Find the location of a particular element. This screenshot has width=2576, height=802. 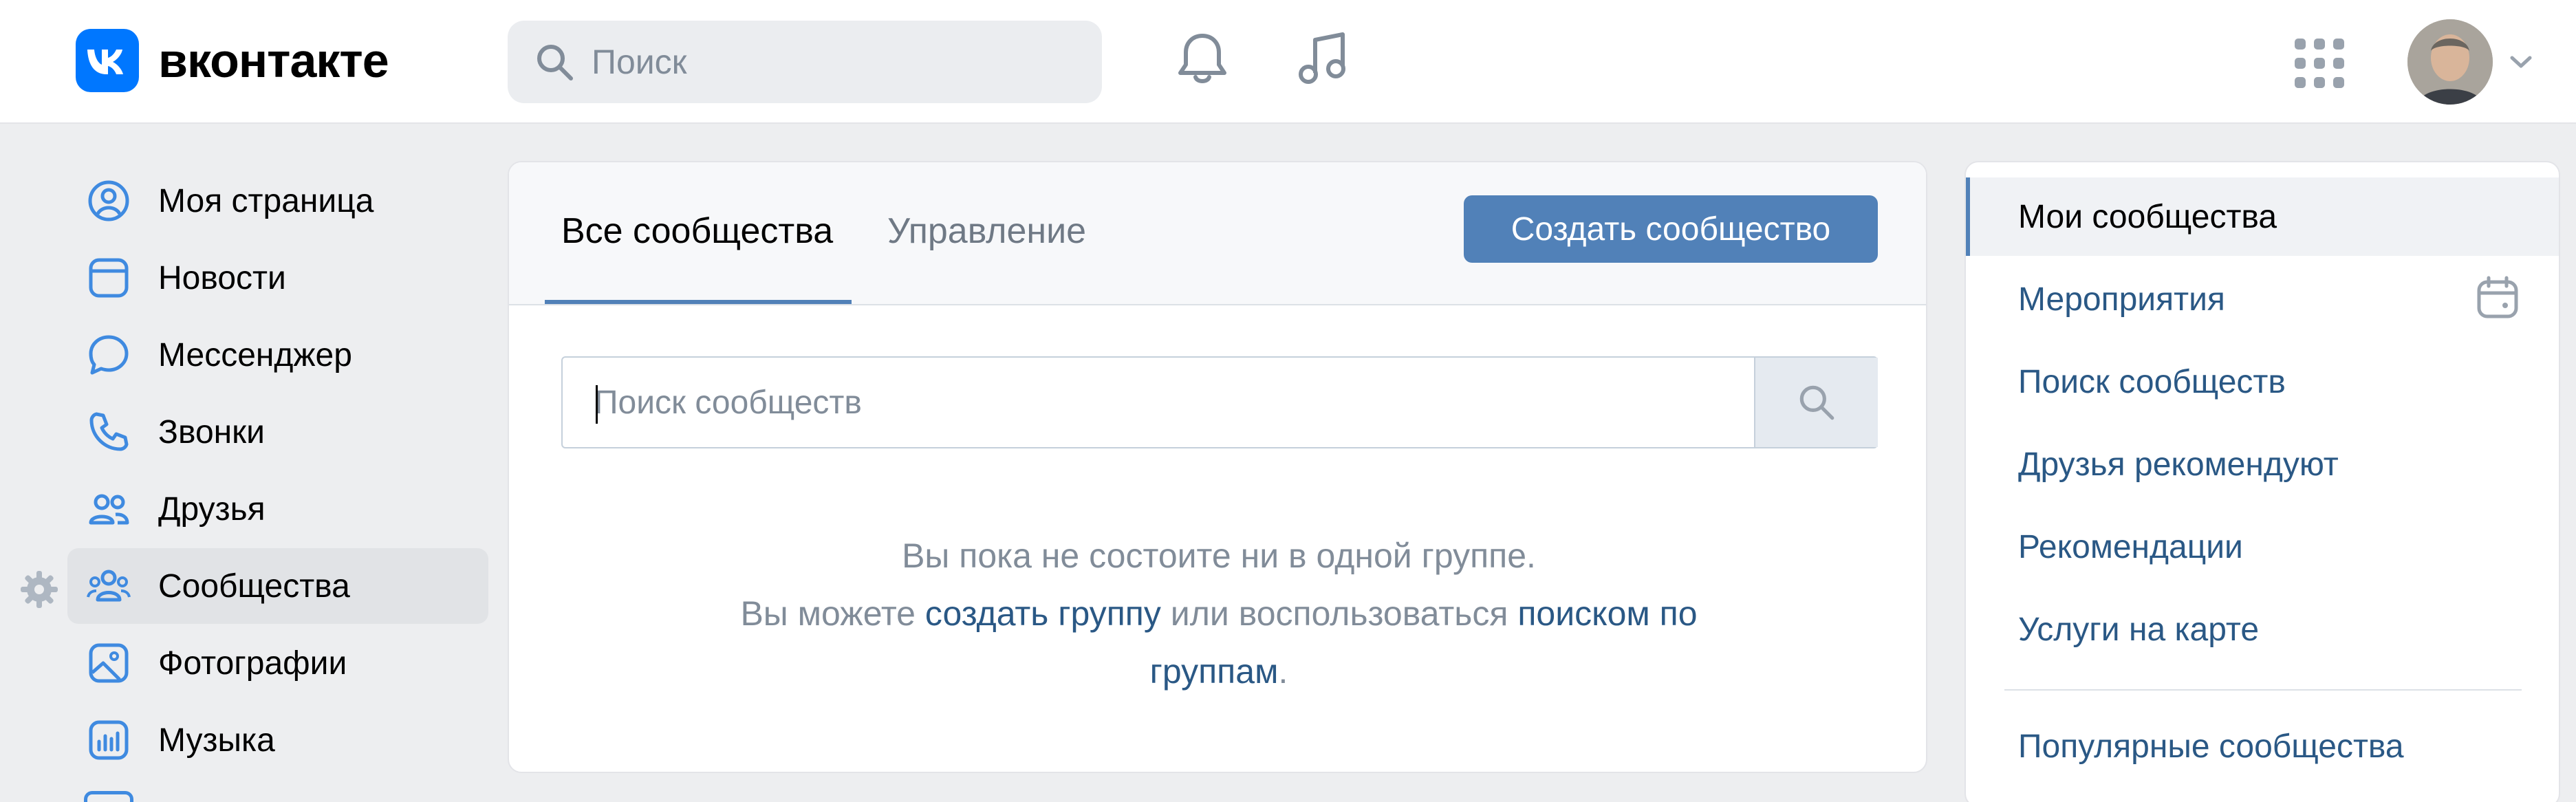

news-icon is located at coordinates (108, 278).